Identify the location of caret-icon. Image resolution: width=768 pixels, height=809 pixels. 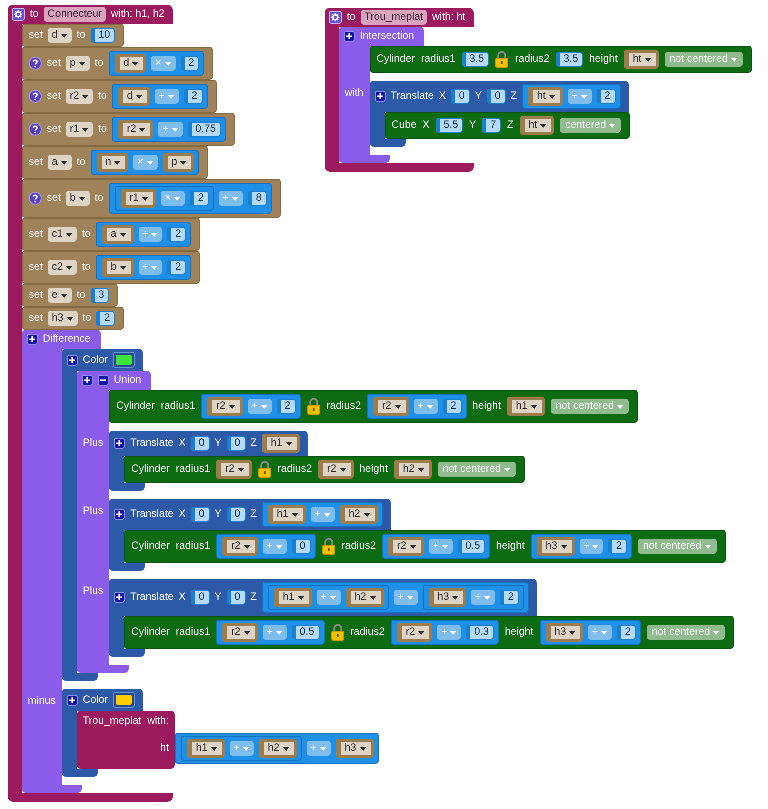
(421, 470).